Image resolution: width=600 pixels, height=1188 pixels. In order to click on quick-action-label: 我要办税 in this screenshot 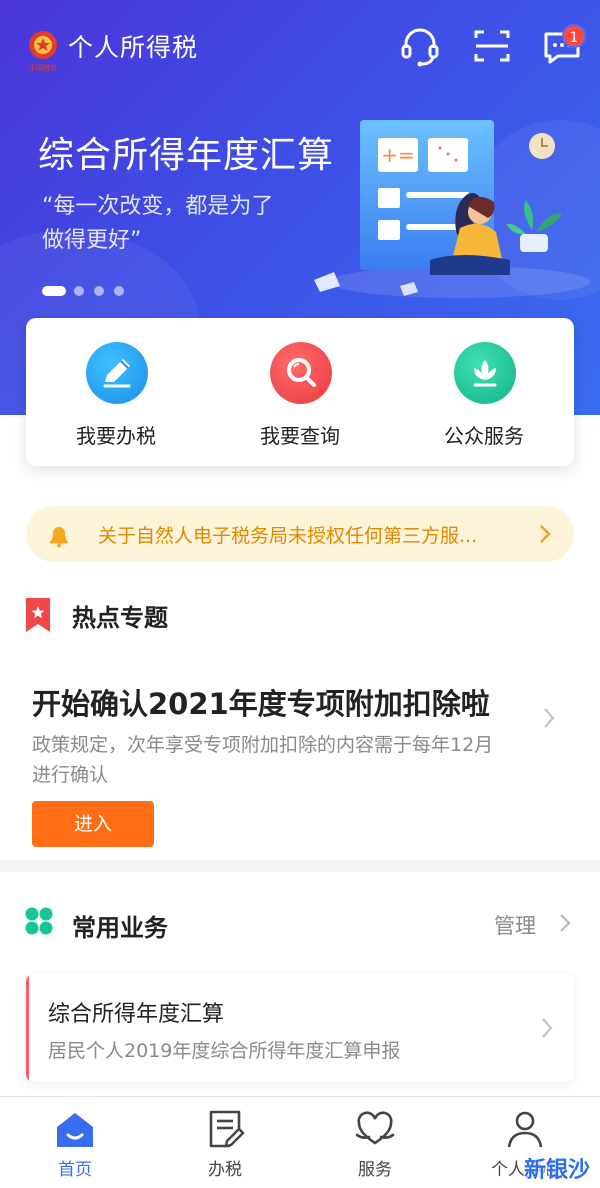, I will do `click(116, 436)`.